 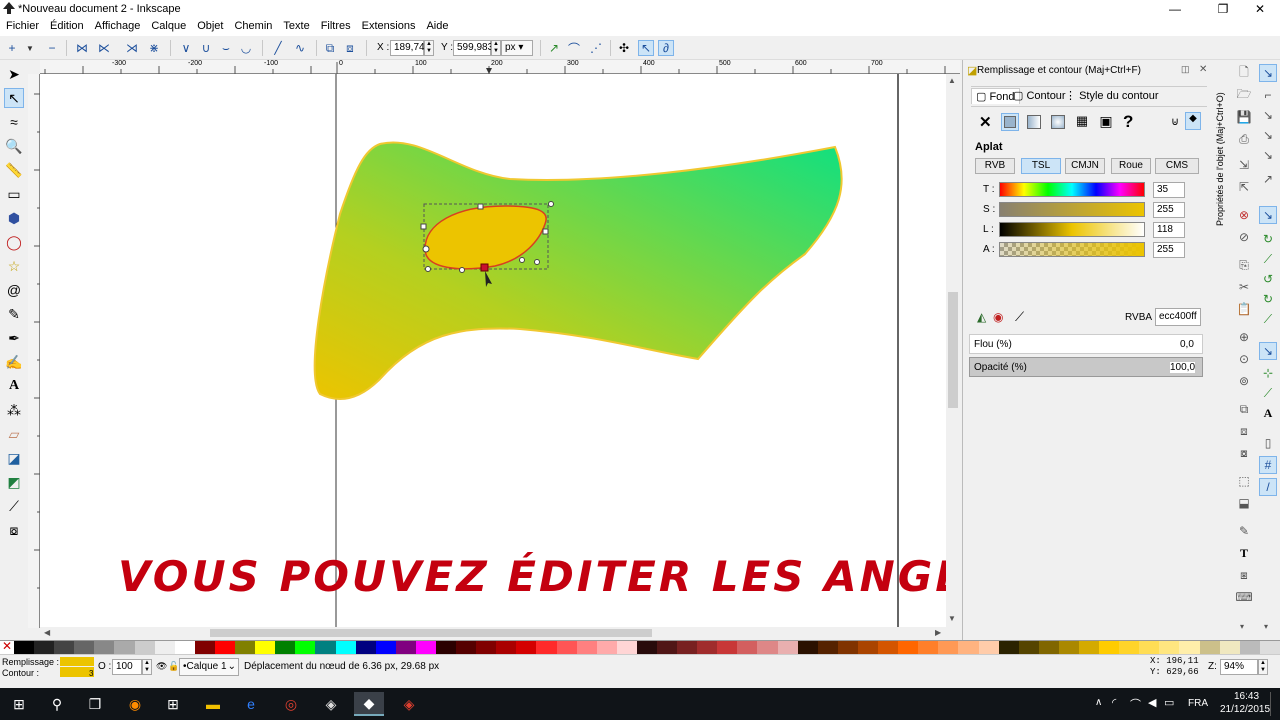 I want to click on zoom-selection-icon: ⊕, so click(x=1244, y=337).